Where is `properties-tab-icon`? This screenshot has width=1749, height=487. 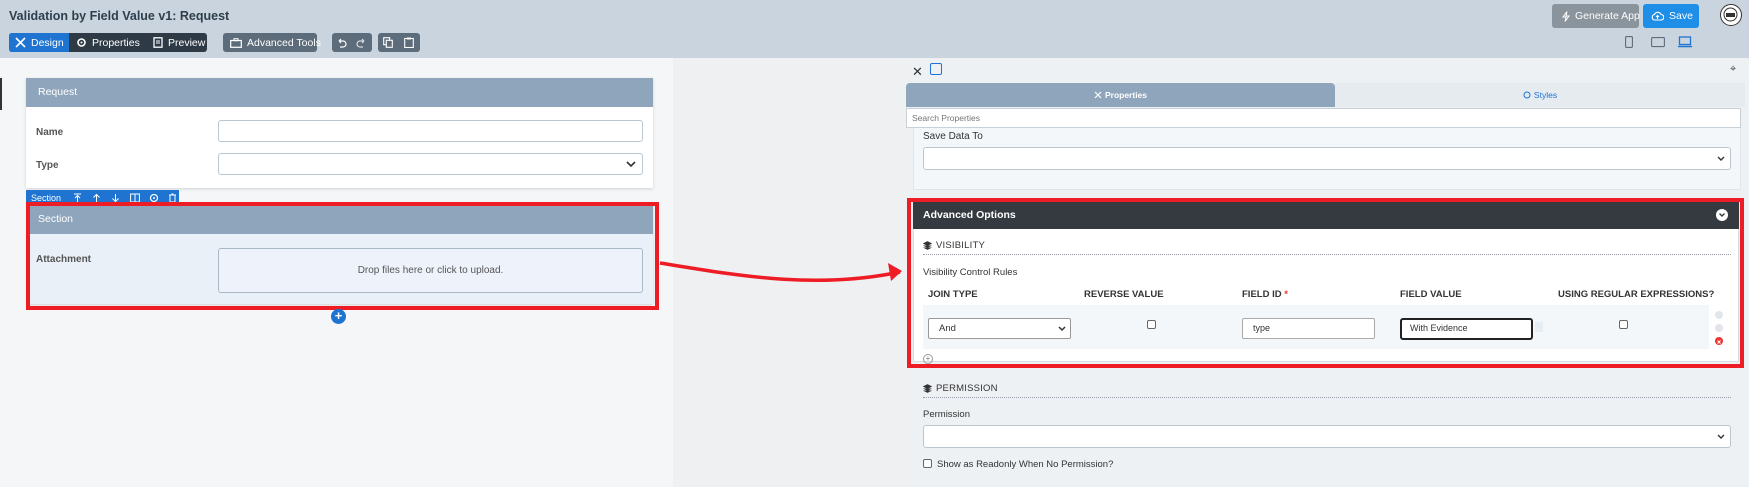
properties-tab-icon is located at coordinates (1098, 95).